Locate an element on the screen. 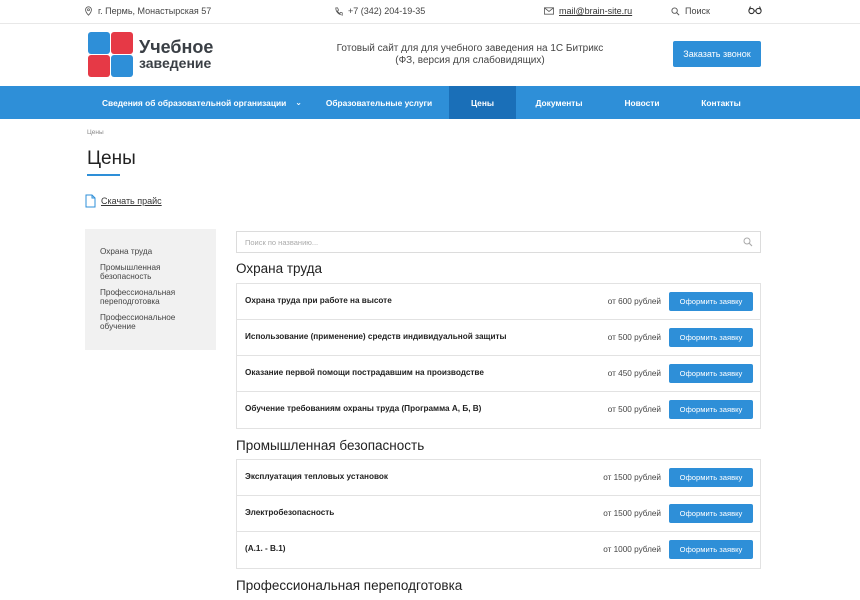 Image resolution: width=860 pixels, height=600 pixels. puzzle-logo-icon is located at coordinates (110, 54).